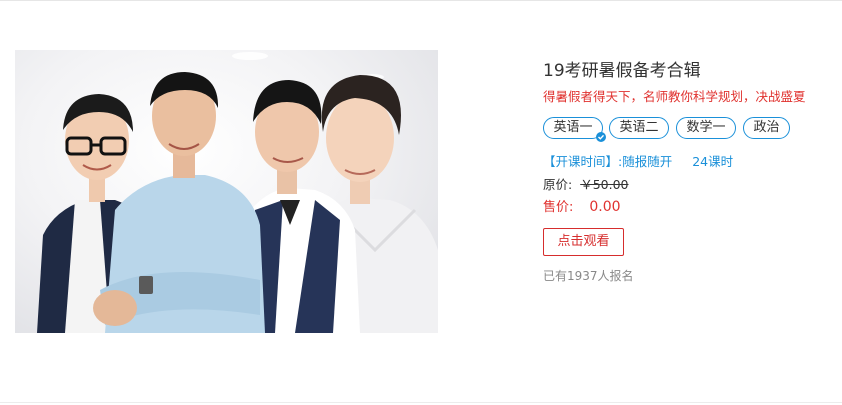  What do you see at coordinates (583, 242) in the screenshot?
I see `watch-button: 点击观看` at bounding box center [583, 242].